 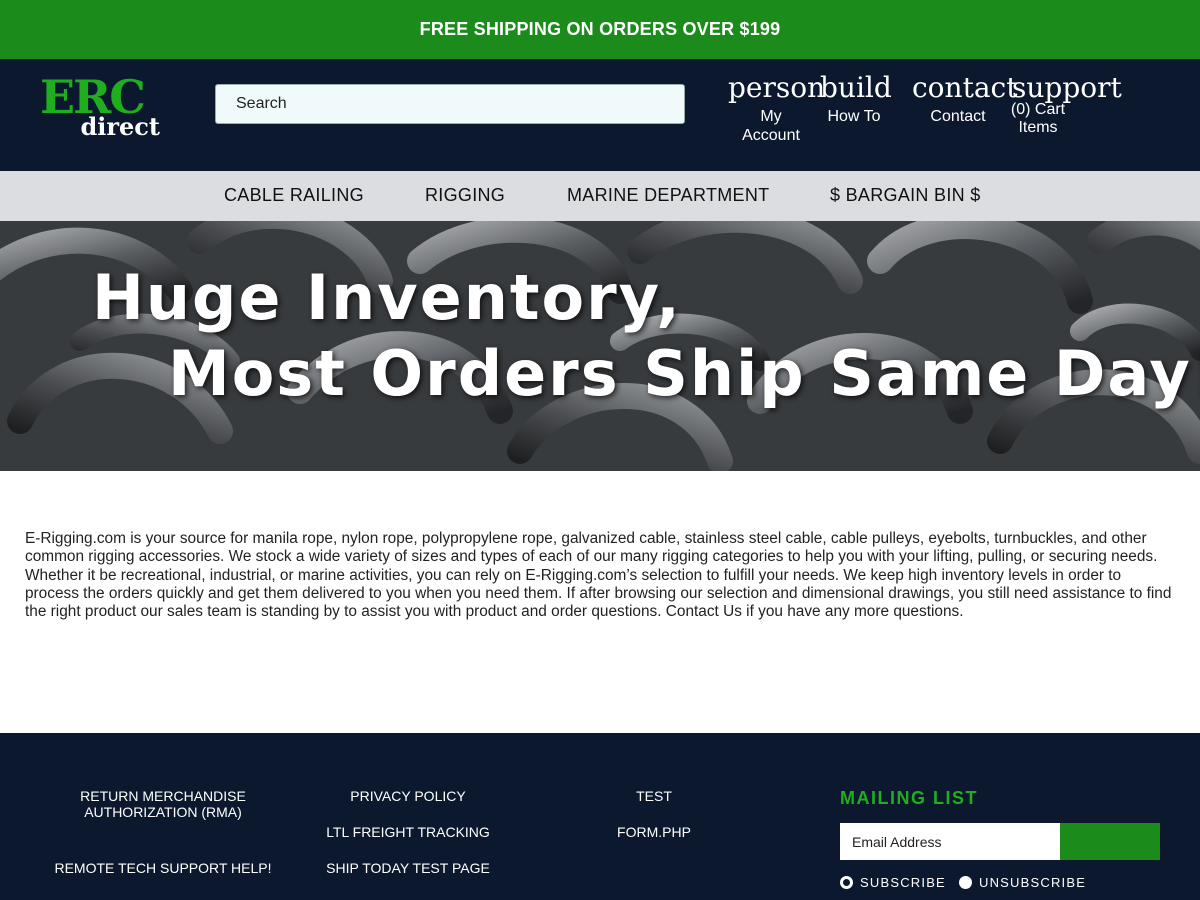 I want to click on how-to-link: build How To, so click(x=856, y=98).